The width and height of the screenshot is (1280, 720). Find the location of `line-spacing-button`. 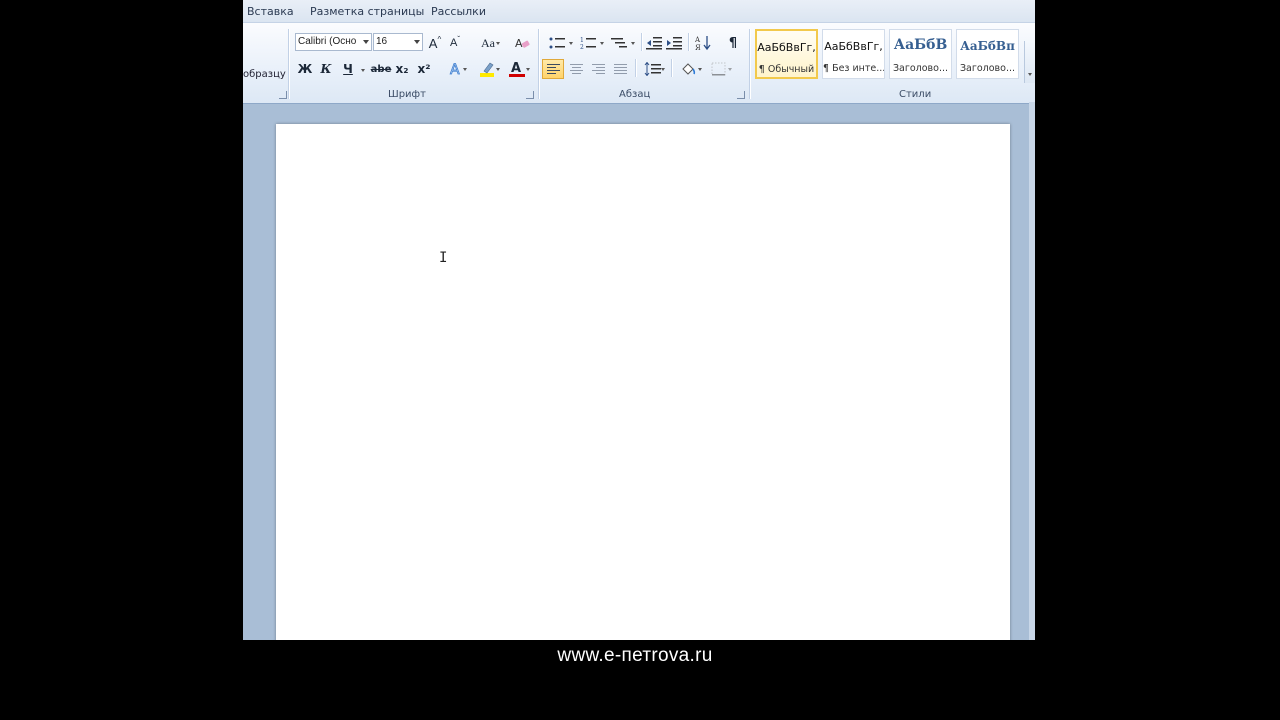

line-spacing-button is located at coordinates (653, 69).